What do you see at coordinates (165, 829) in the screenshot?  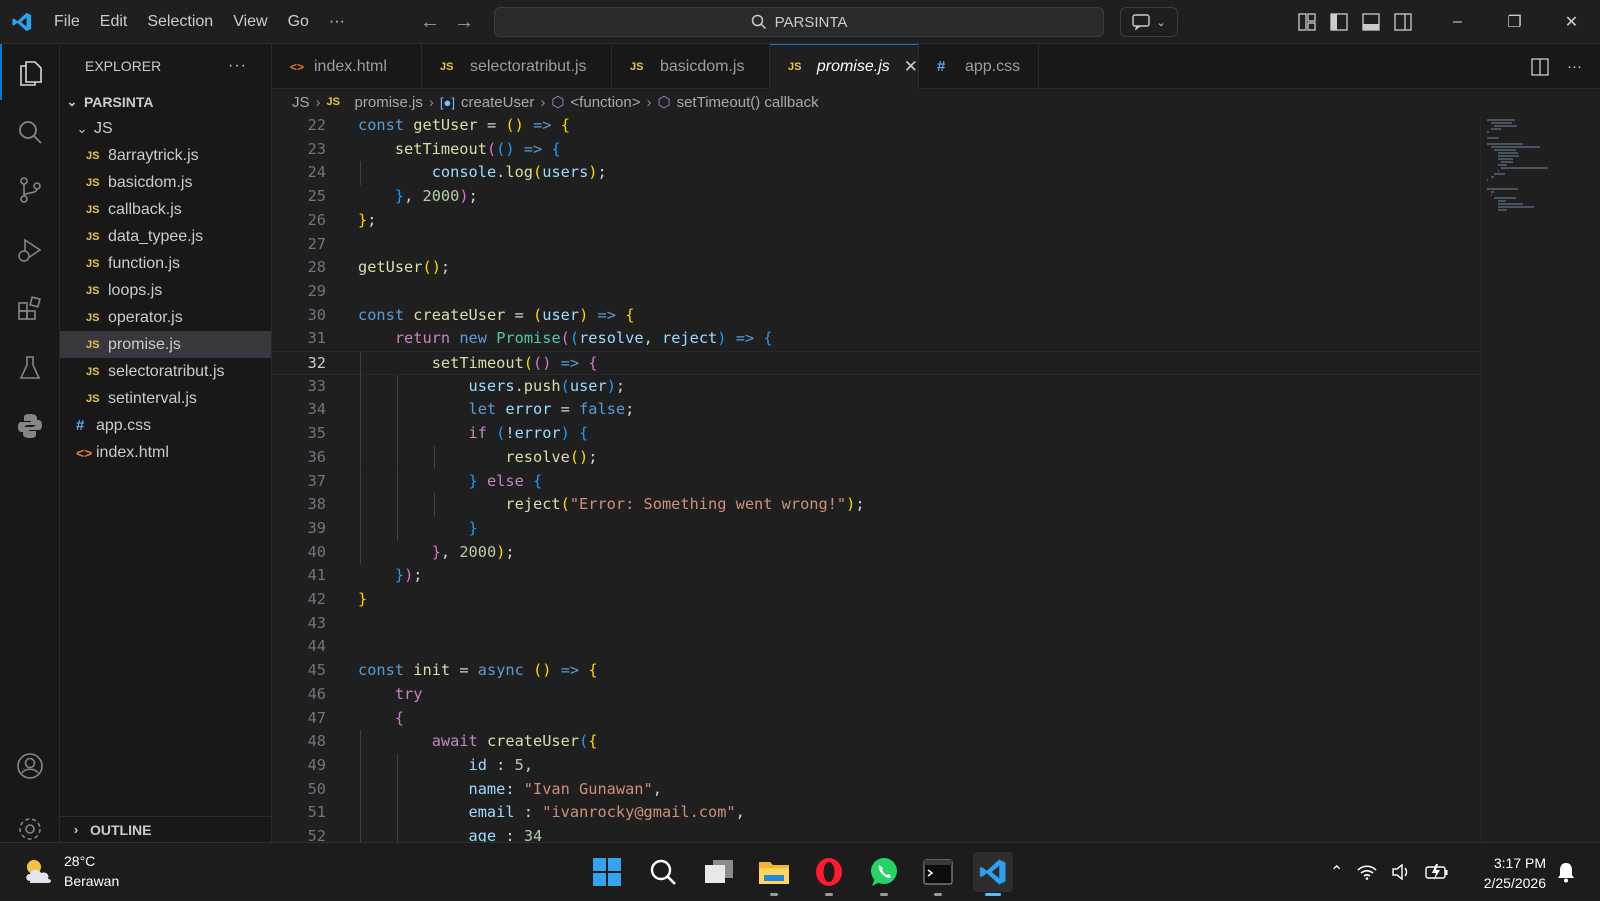 I see `outline-section: › OUTLINE` at bounding box center [165, 829].